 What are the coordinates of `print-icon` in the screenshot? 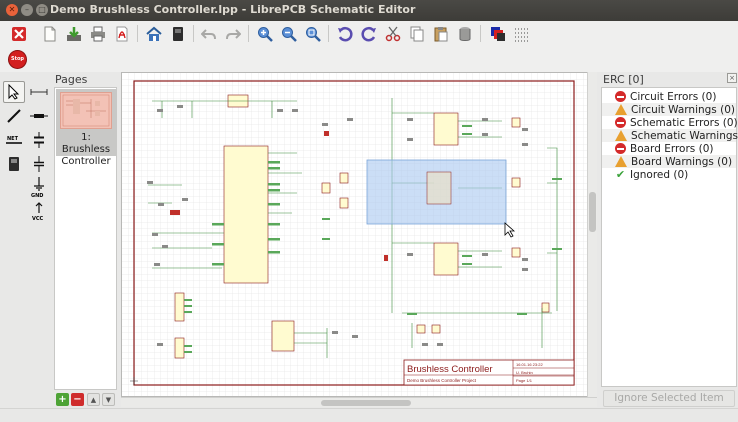 It's located at (97, 33).